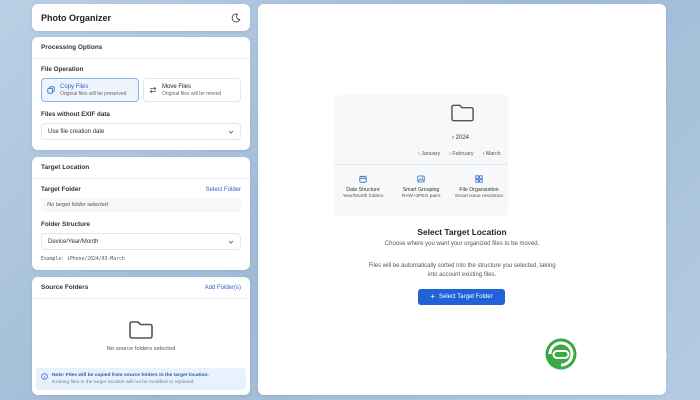 The height and width of the screenshot is (400, 700). I want to click on copy-icon, so click(51, 90).